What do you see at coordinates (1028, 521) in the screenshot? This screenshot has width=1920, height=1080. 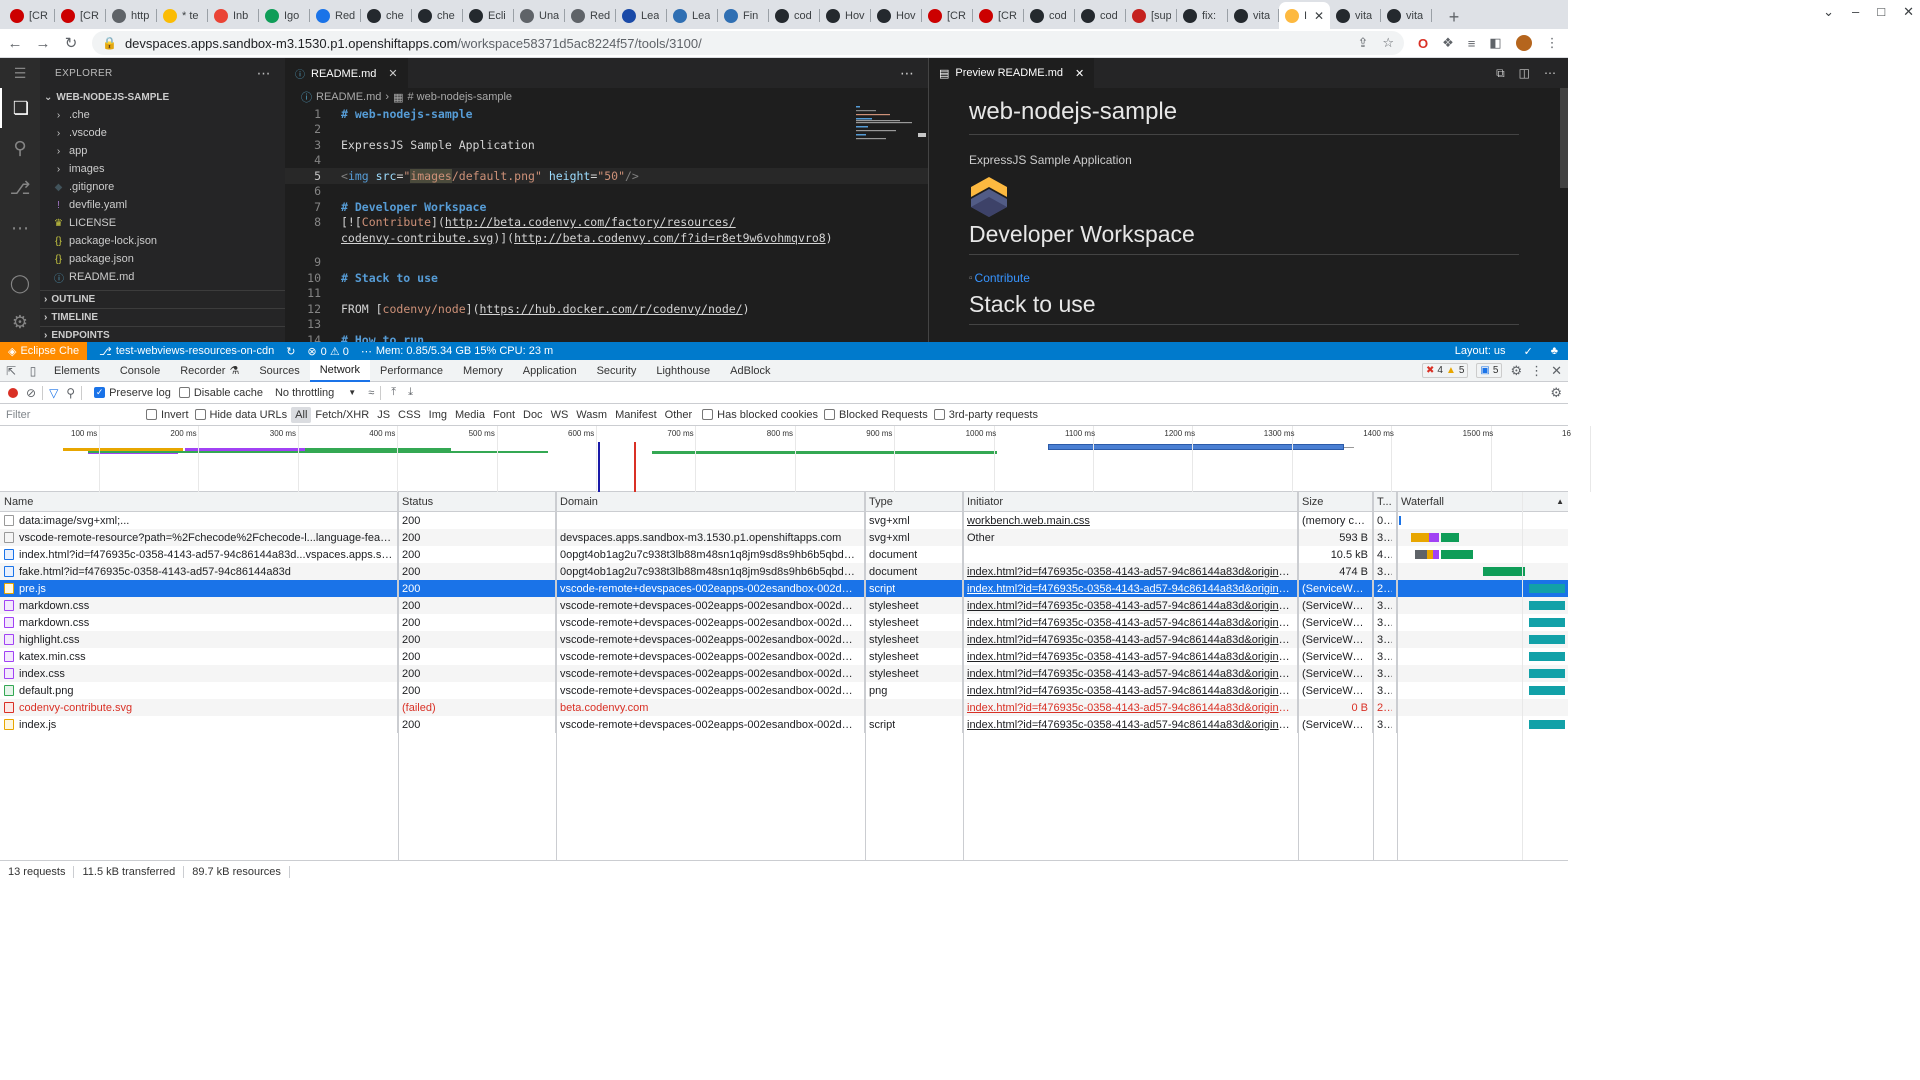 I see `cell-initiator-text: workbench.web.main.css` at bounding box center [1028, 521].